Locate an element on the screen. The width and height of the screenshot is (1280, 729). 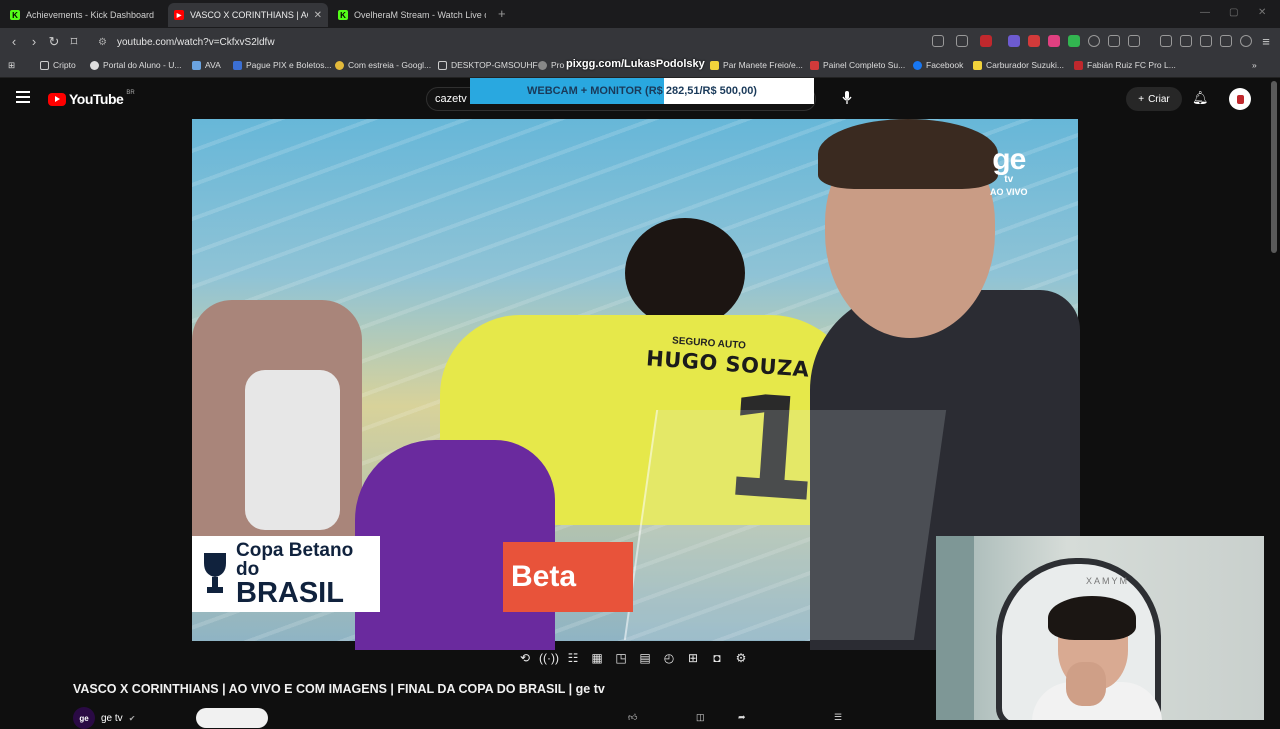
extension-vasco-icon is located at coordinates (986, 41).